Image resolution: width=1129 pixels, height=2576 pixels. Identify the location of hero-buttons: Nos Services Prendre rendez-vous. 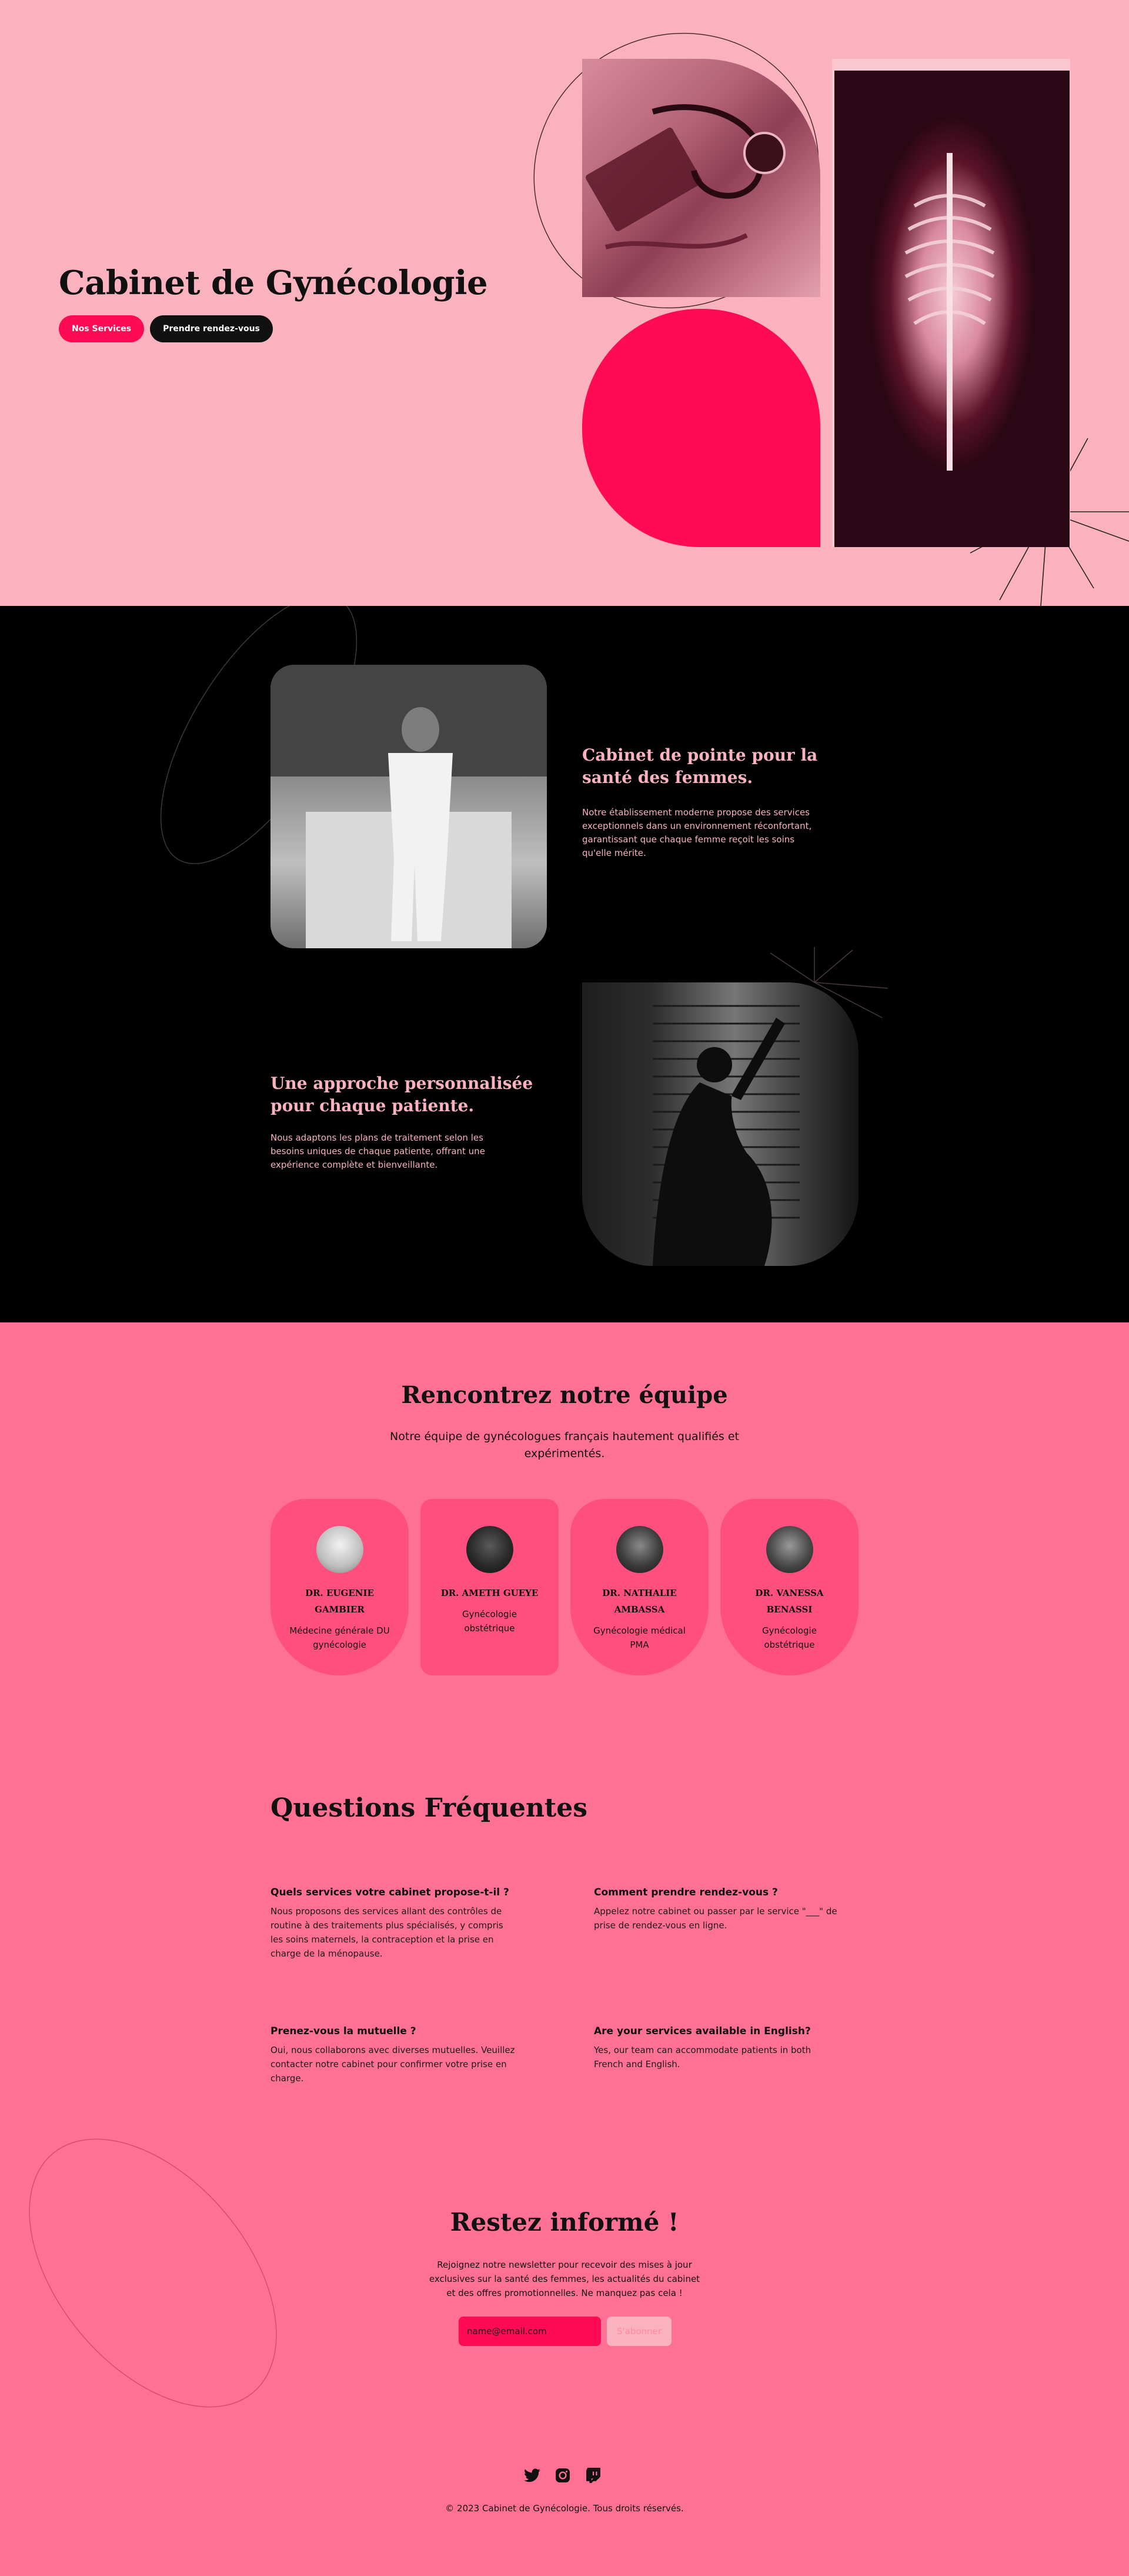
(166, 329).